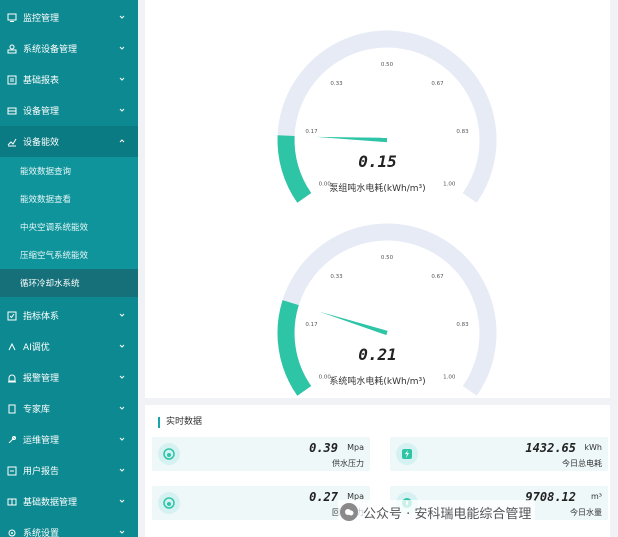 The width and height of the screenshot is (618, 537). I want to click on sidebar-subitem-efficiency-query: 能效数据查询, so click(69, 171).